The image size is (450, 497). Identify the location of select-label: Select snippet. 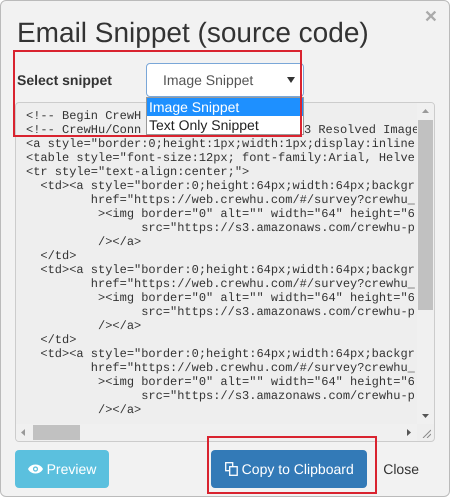
(64, 80).